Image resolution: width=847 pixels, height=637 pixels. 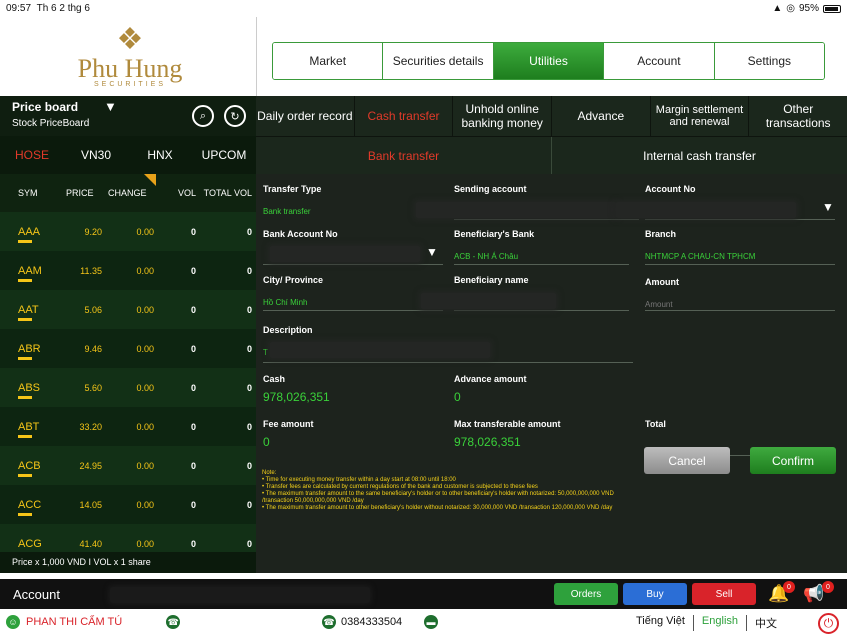 What do you see at coordinates (353, 437) in the screenshot?
I see `fee-amount-field: Fee amount 0` at bounding box center [353, 437].